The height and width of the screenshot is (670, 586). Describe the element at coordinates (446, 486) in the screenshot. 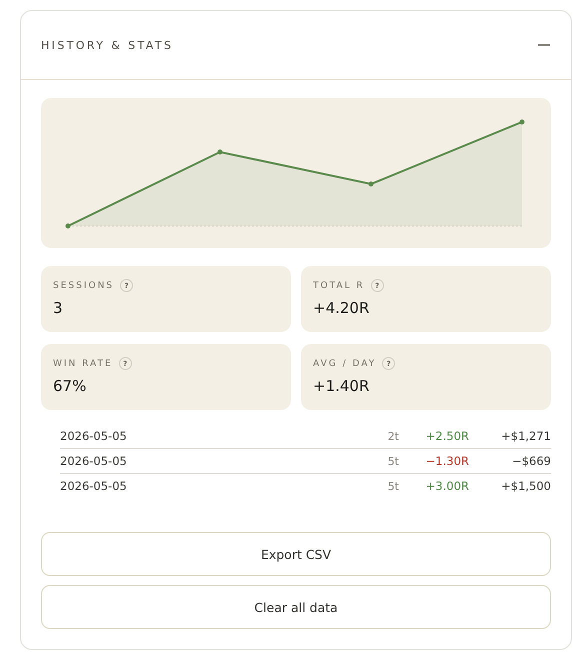

I see `r-value: +3.00R` at that location.